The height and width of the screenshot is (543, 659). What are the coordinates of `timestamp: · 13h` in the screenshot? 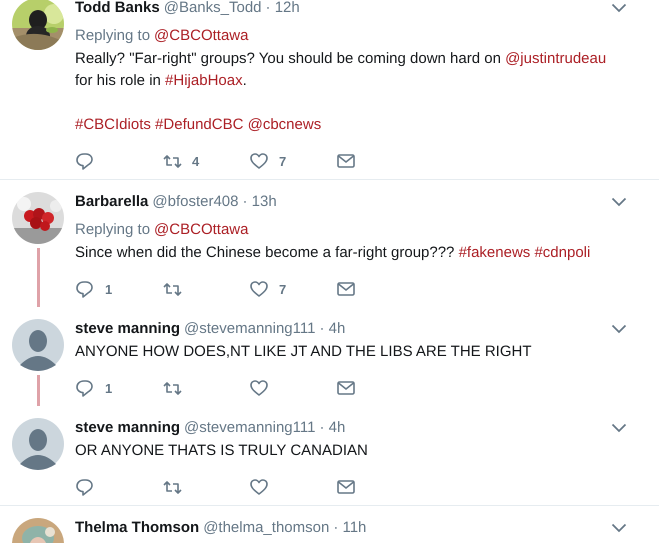 It's located at (259, 202).